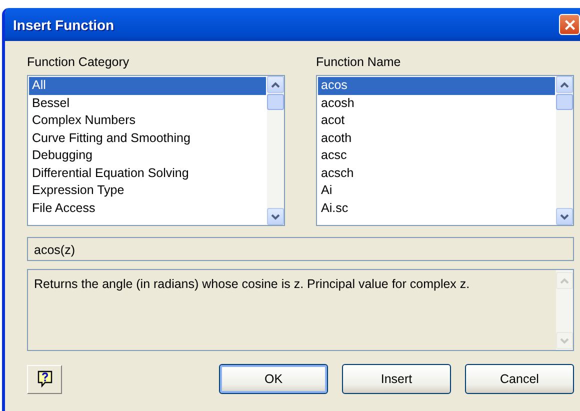 The height and width of the screenshot is (411, 580). I want to click on list-item: acot, so click(436, 121).